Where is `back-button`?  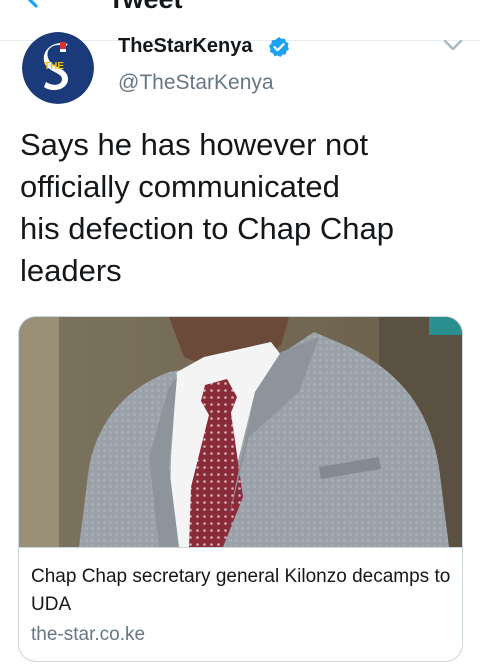
back-button is located at coordinates (40, 9).